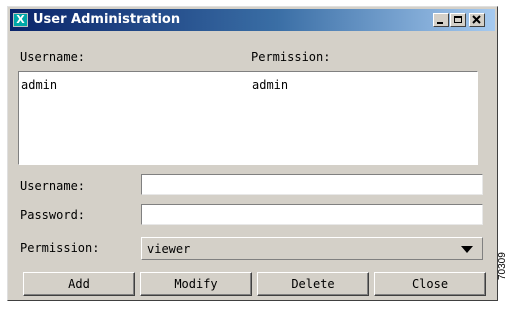  I want to click on permission-selected-value: viewer, so click(169, 249).